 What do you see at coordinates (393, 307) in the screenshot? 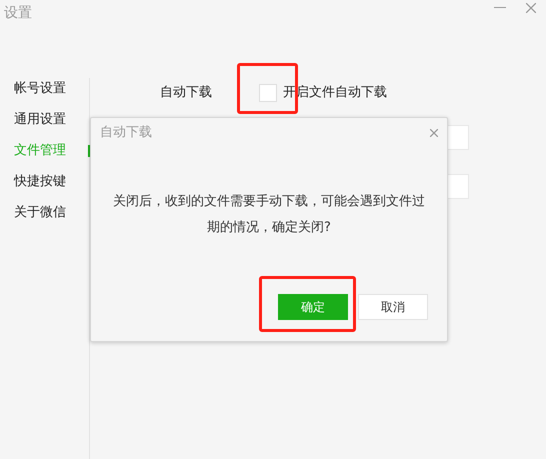
I see `cancel-button: 取消` at bounding box center [393, 307].